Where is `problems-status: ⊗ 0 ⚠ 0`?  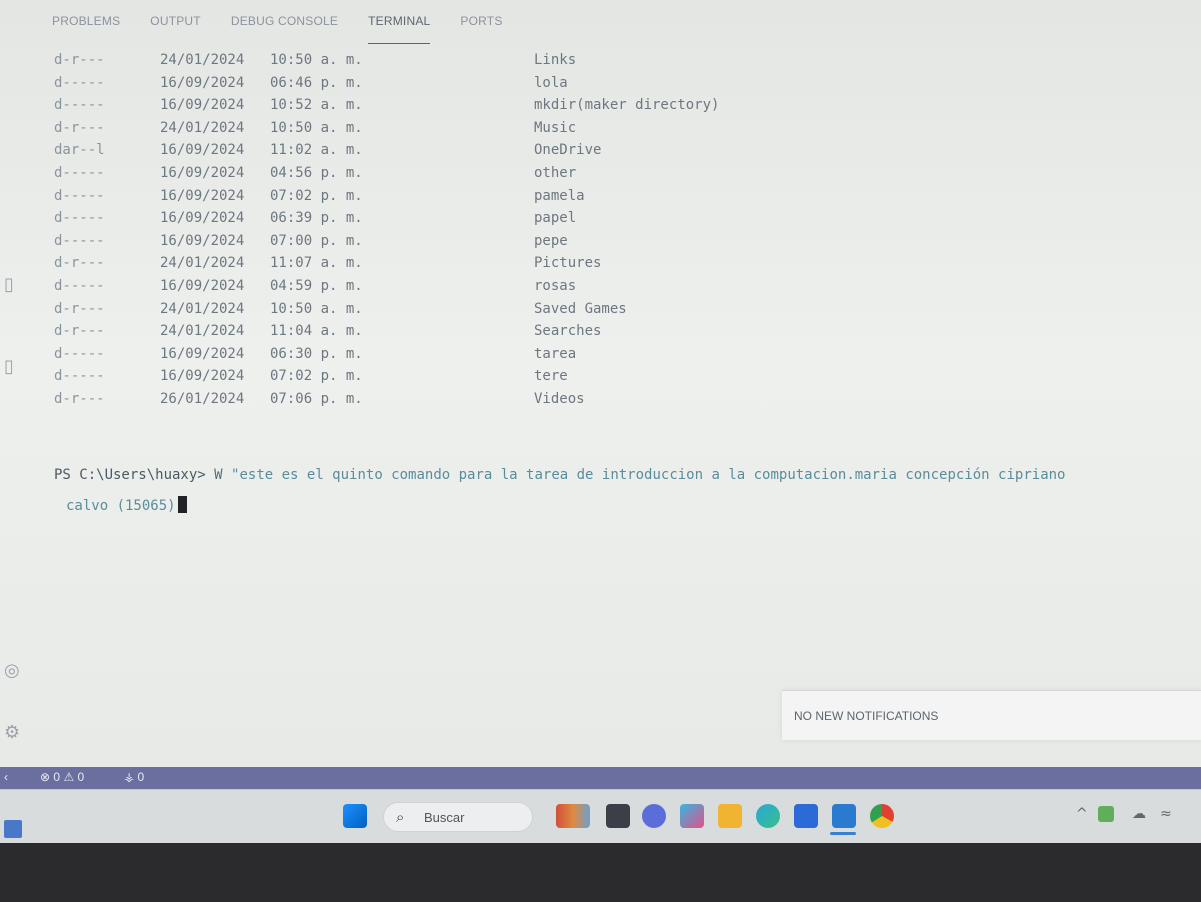
problems-status: ⊗ 0 ⚠ 0 is located at coordinates (62, 777).